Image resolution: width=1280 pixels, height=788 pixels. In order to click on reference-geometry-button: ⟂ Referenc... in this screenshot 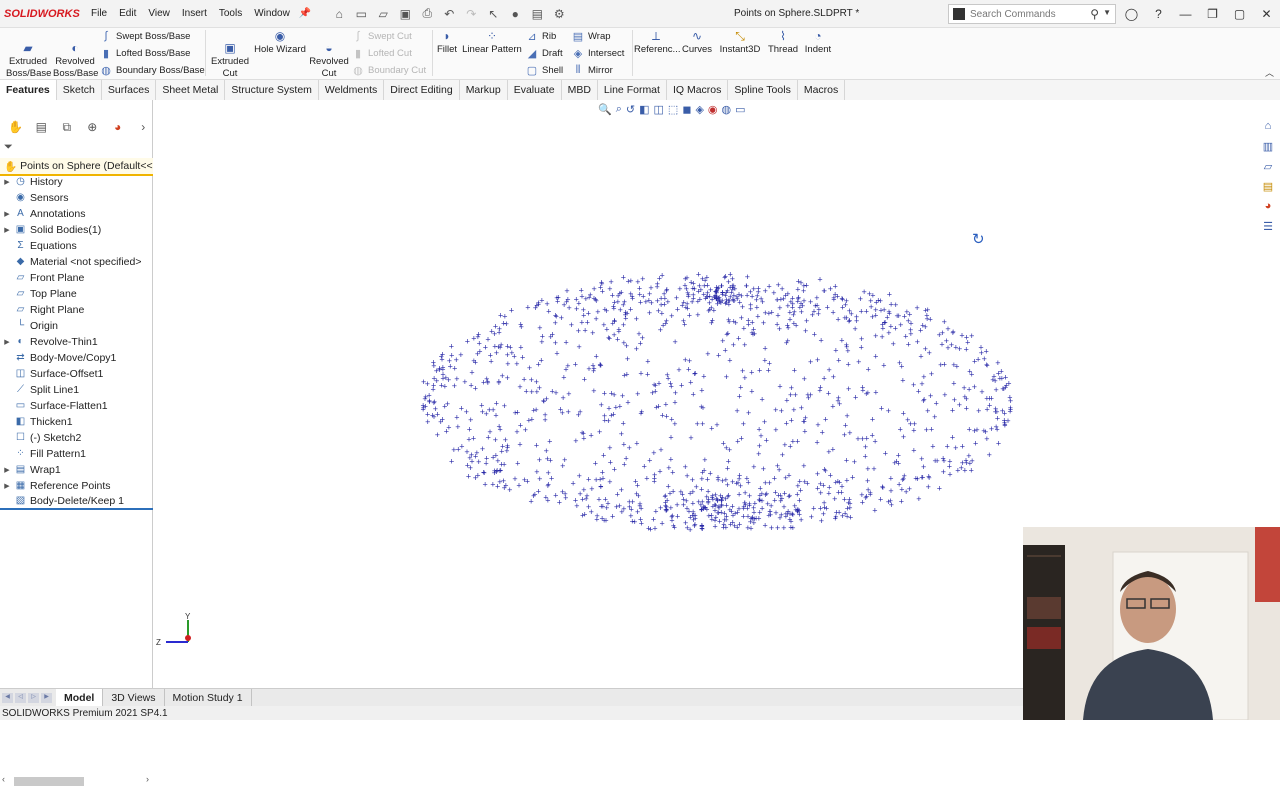, I will do `click(657, 43)`.